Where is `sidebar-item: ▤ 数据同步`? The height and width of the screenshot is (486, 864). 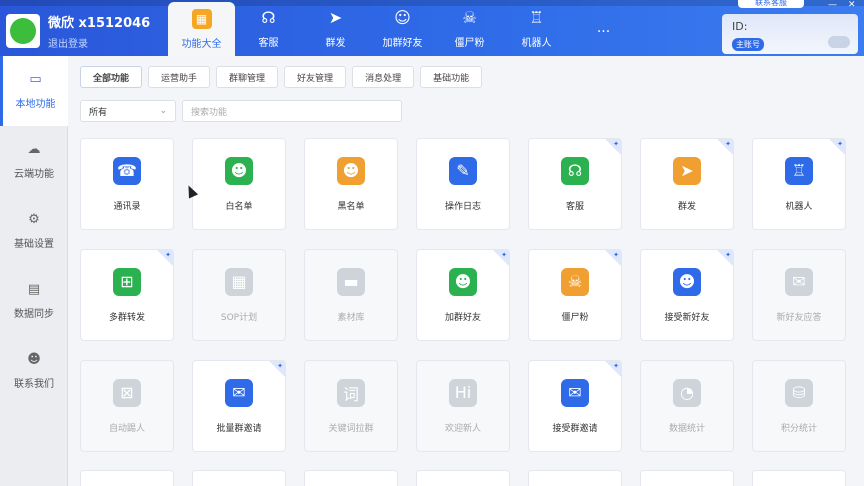
sidebar-item: ▤ 数据同步 is located at coordinates (34, 301).